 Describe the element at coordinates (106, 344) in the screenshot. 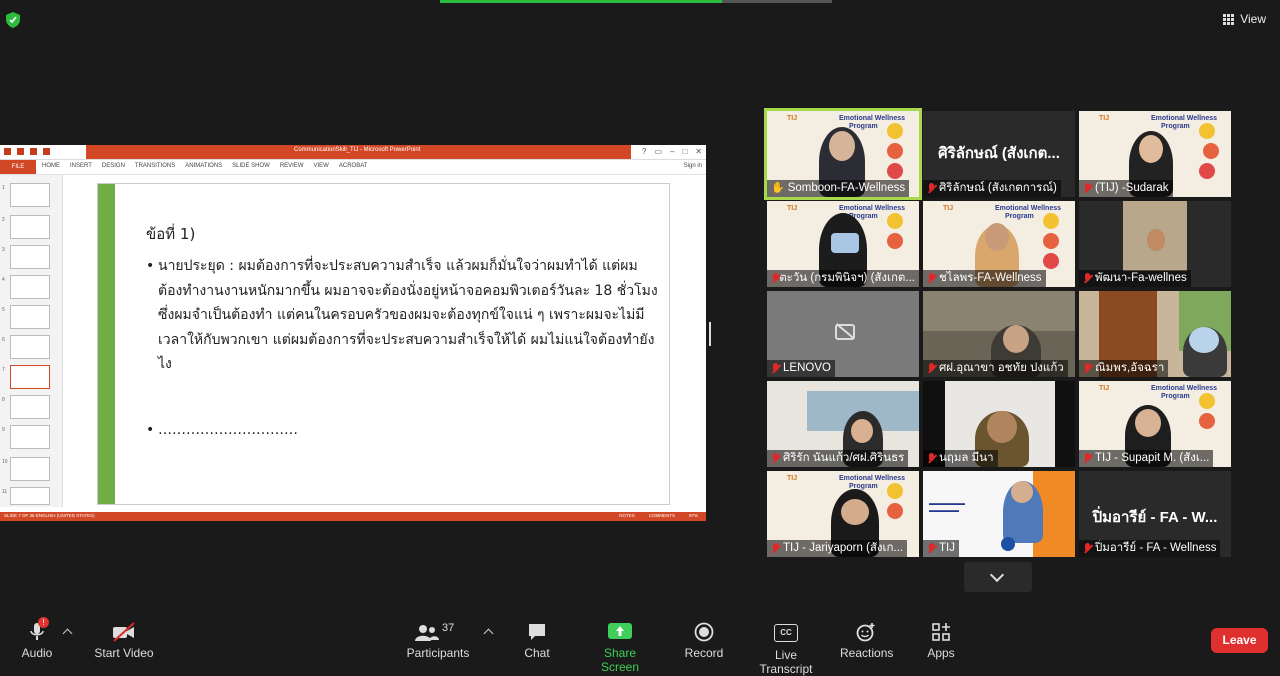

I see `slide-accent-bar` at that location.